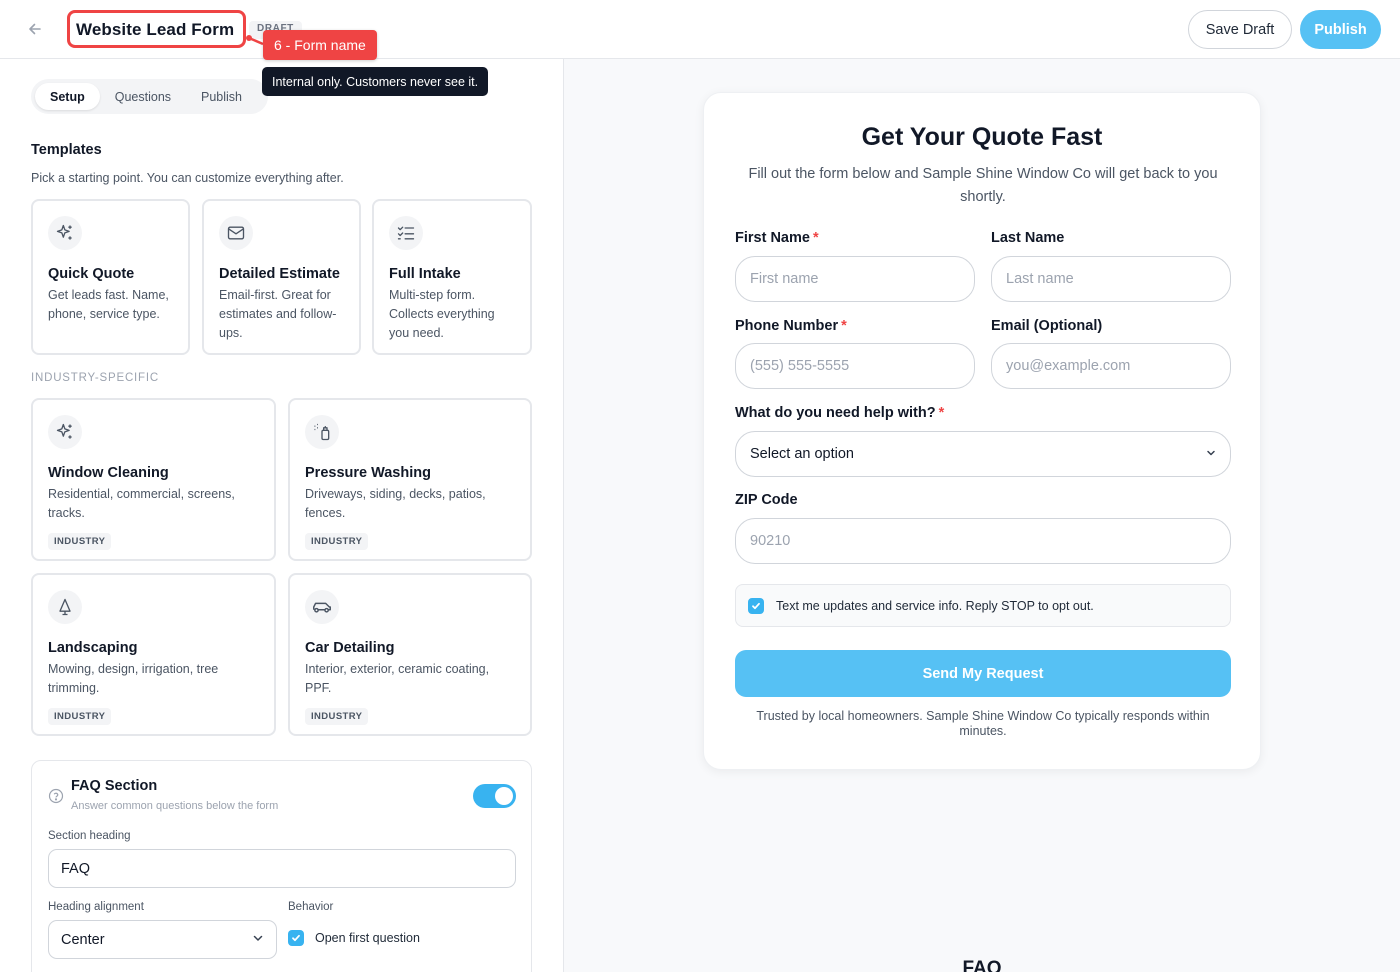  I want to click on template-title: Landscaping, so click(93, 648).